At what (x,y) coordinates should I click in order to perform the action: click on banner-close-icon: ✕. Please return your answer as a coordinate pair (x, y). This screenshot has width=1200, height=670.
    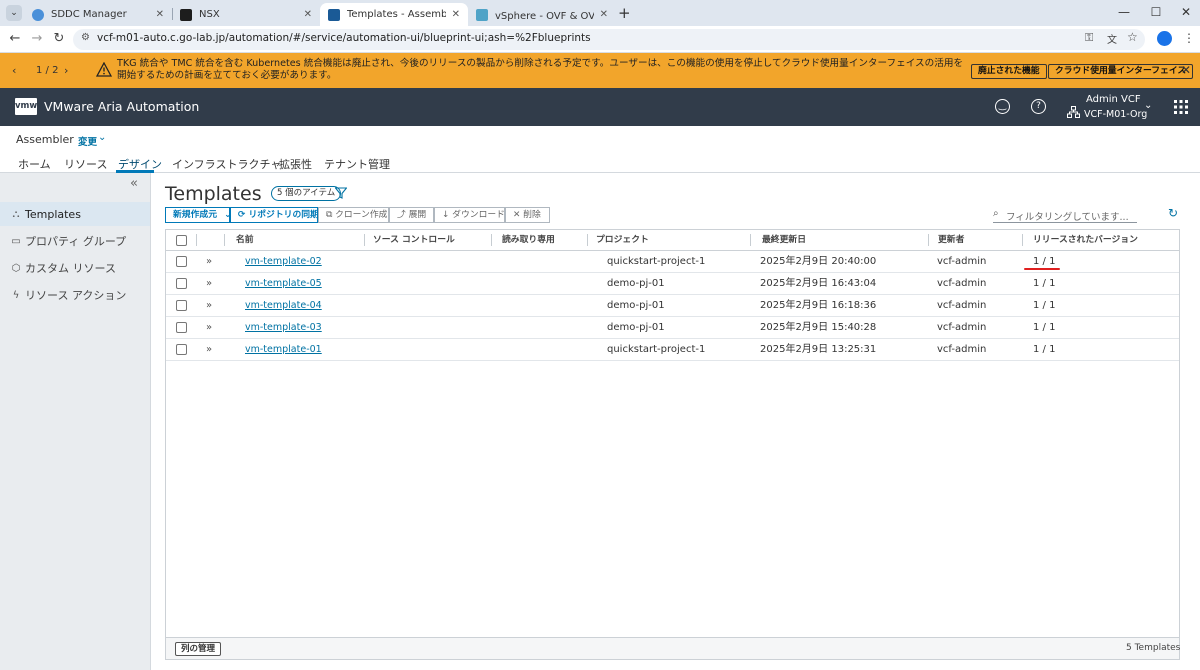
    Looking at the image, I should click on (1186, 70).